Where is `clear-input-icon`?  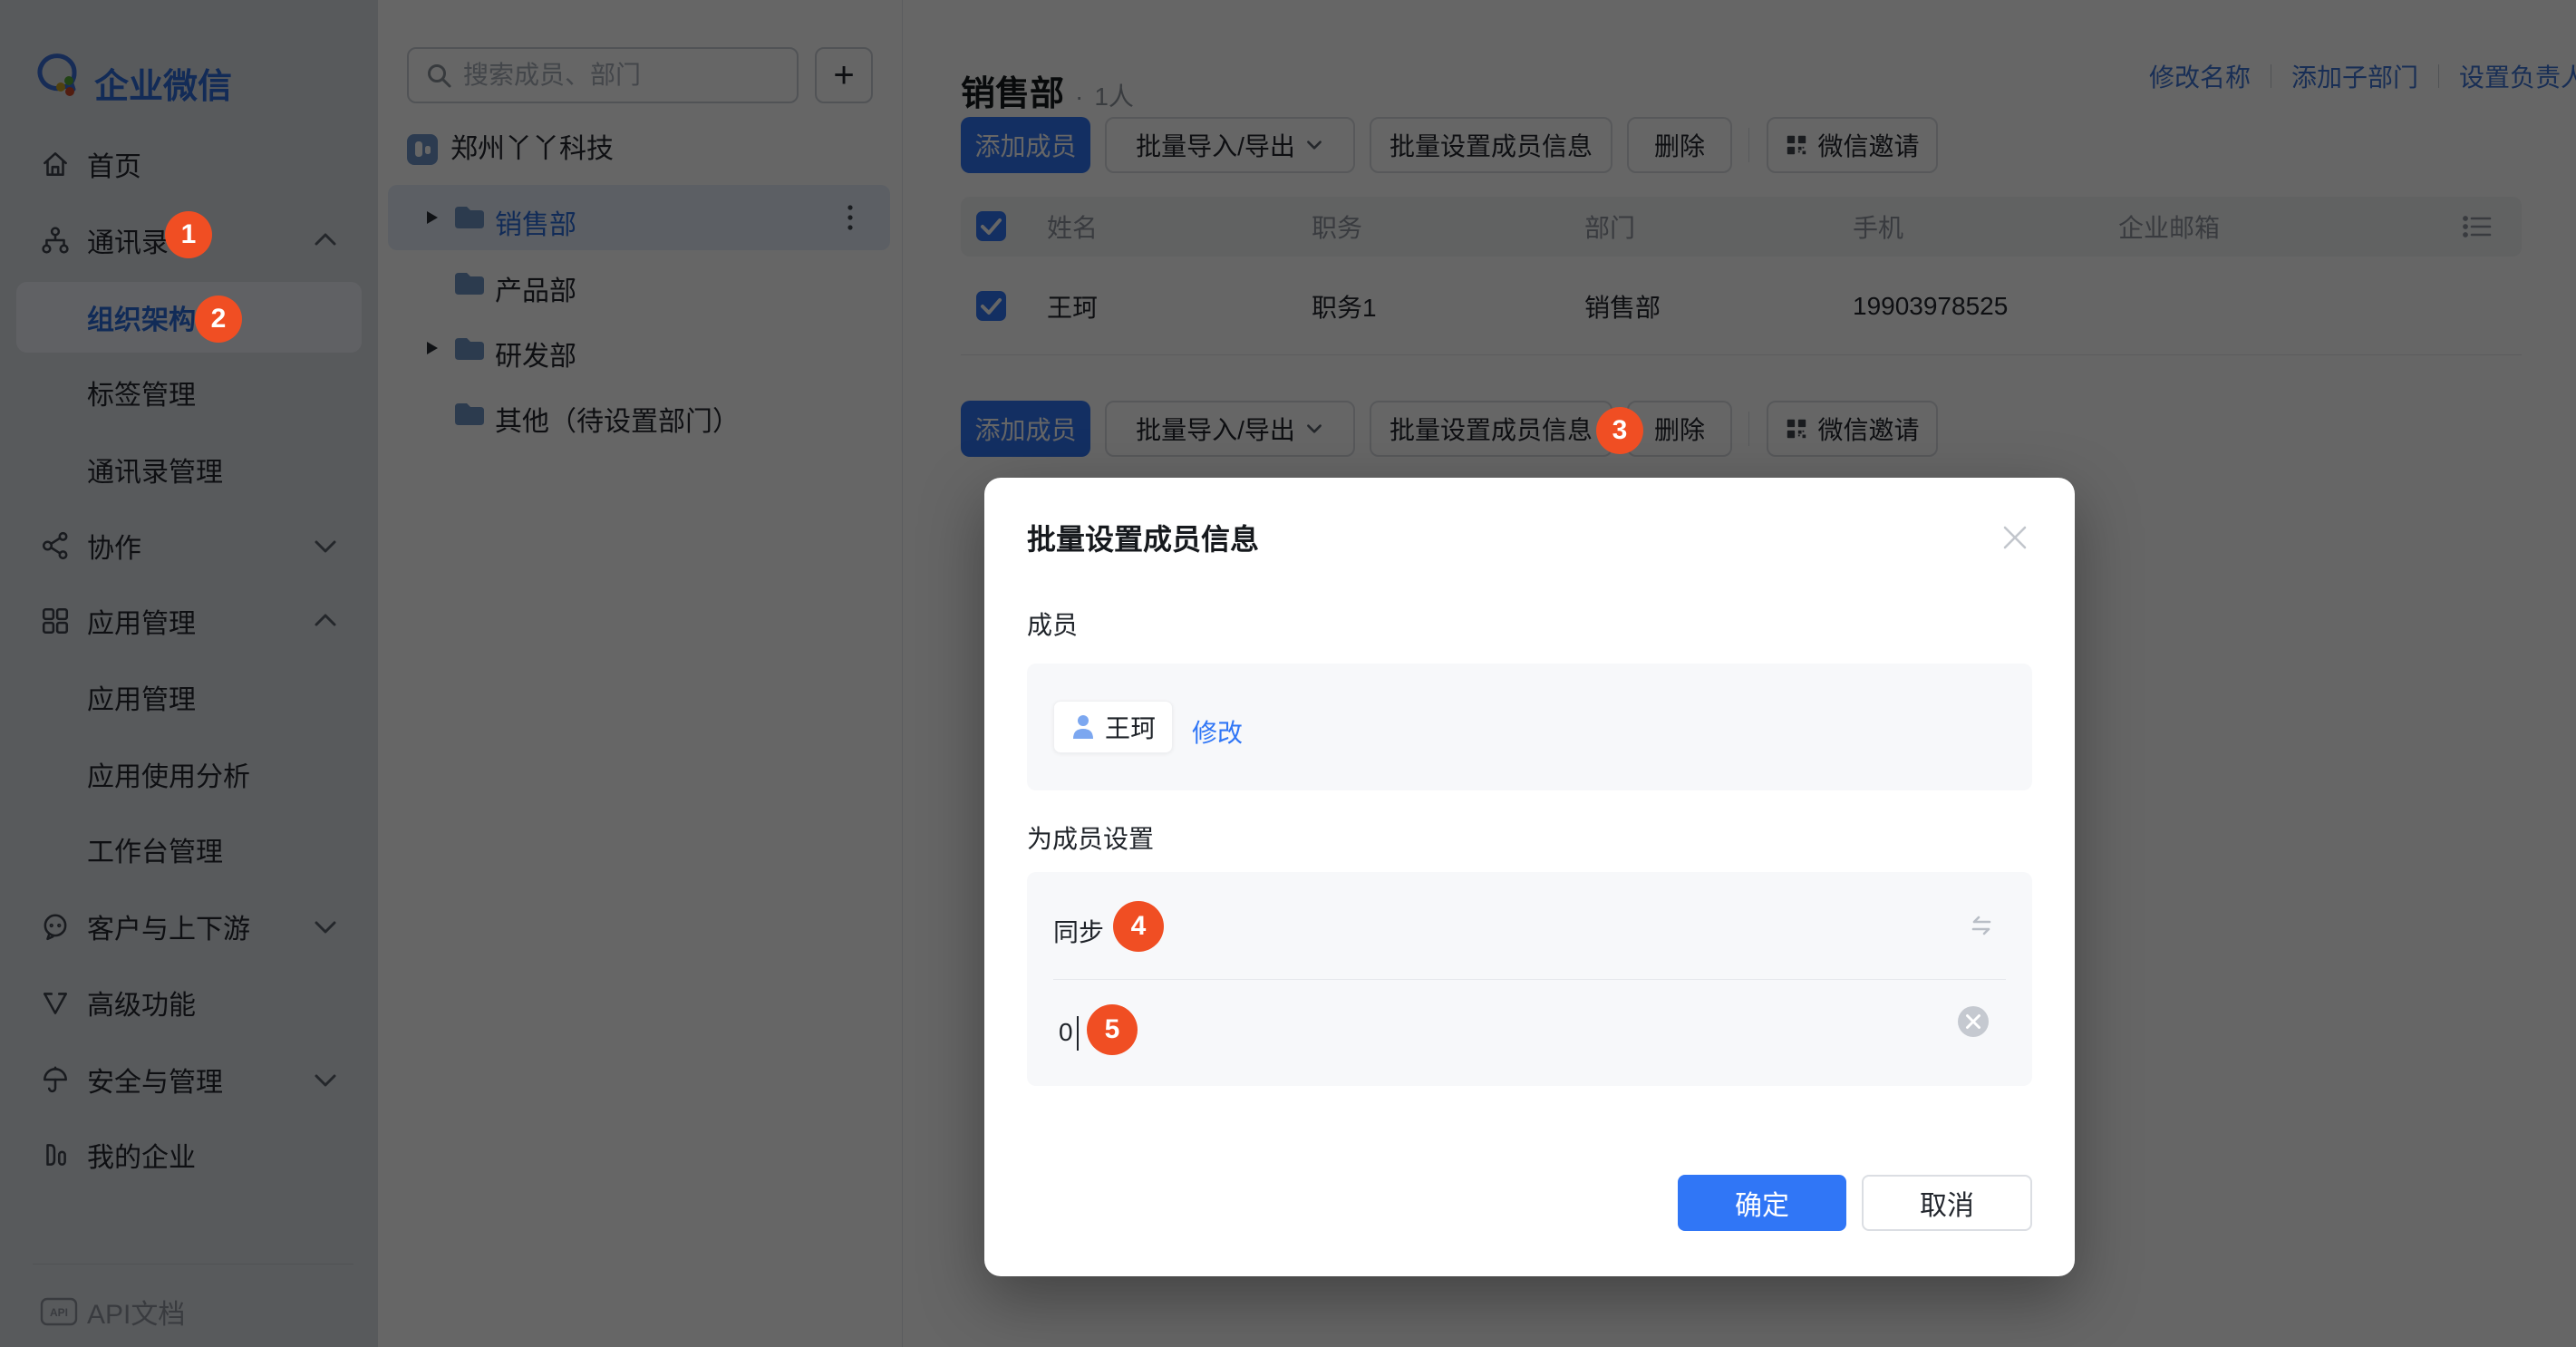
clear-input-icon is located at coordinates (1973, 1022).